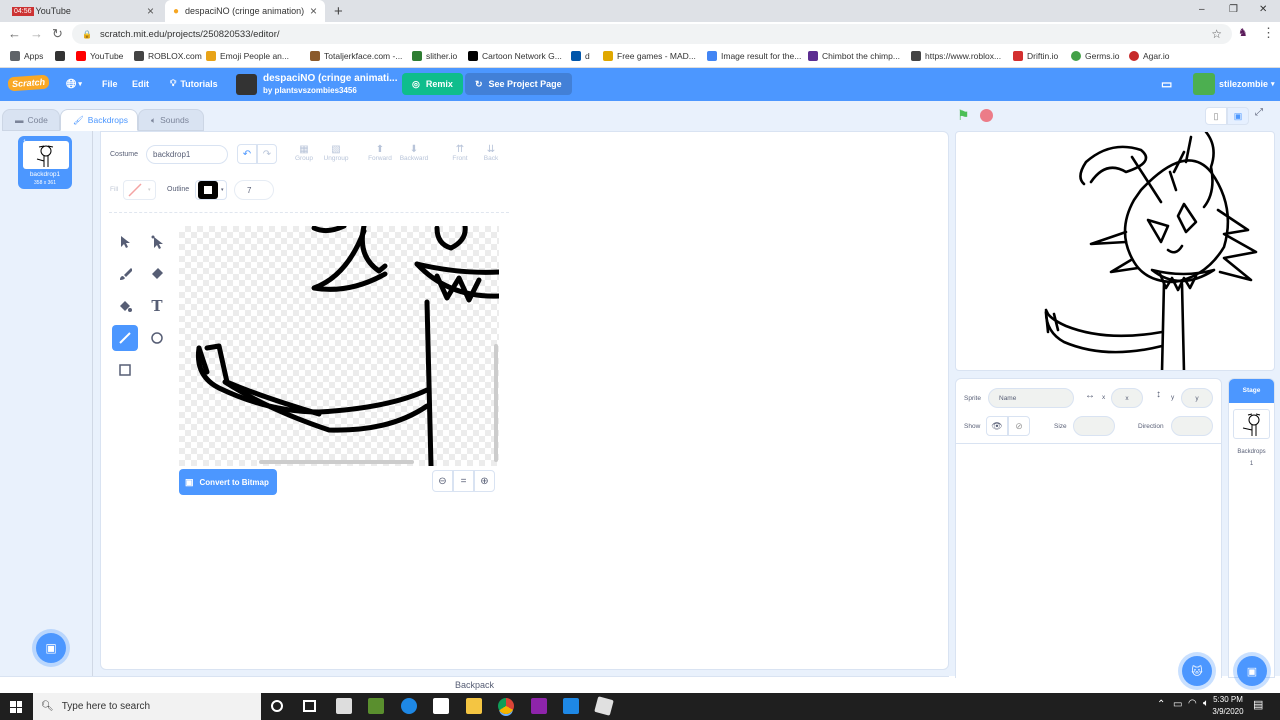 This screenshot has width=1280, height=720. What do you see at coordinates (571, 706) in the screenshot?
I see `mail-icon` at bounding box center [571, 706].